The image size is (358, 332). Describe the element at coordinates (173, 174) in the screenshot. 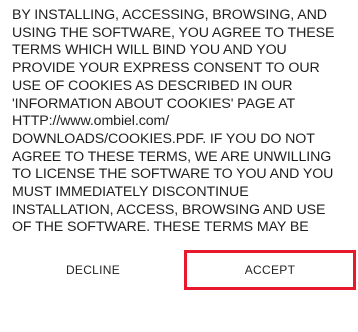

I see `terms-line: TO LICENSE THE SOFTWARE TO YOU AND YOU` at that location.